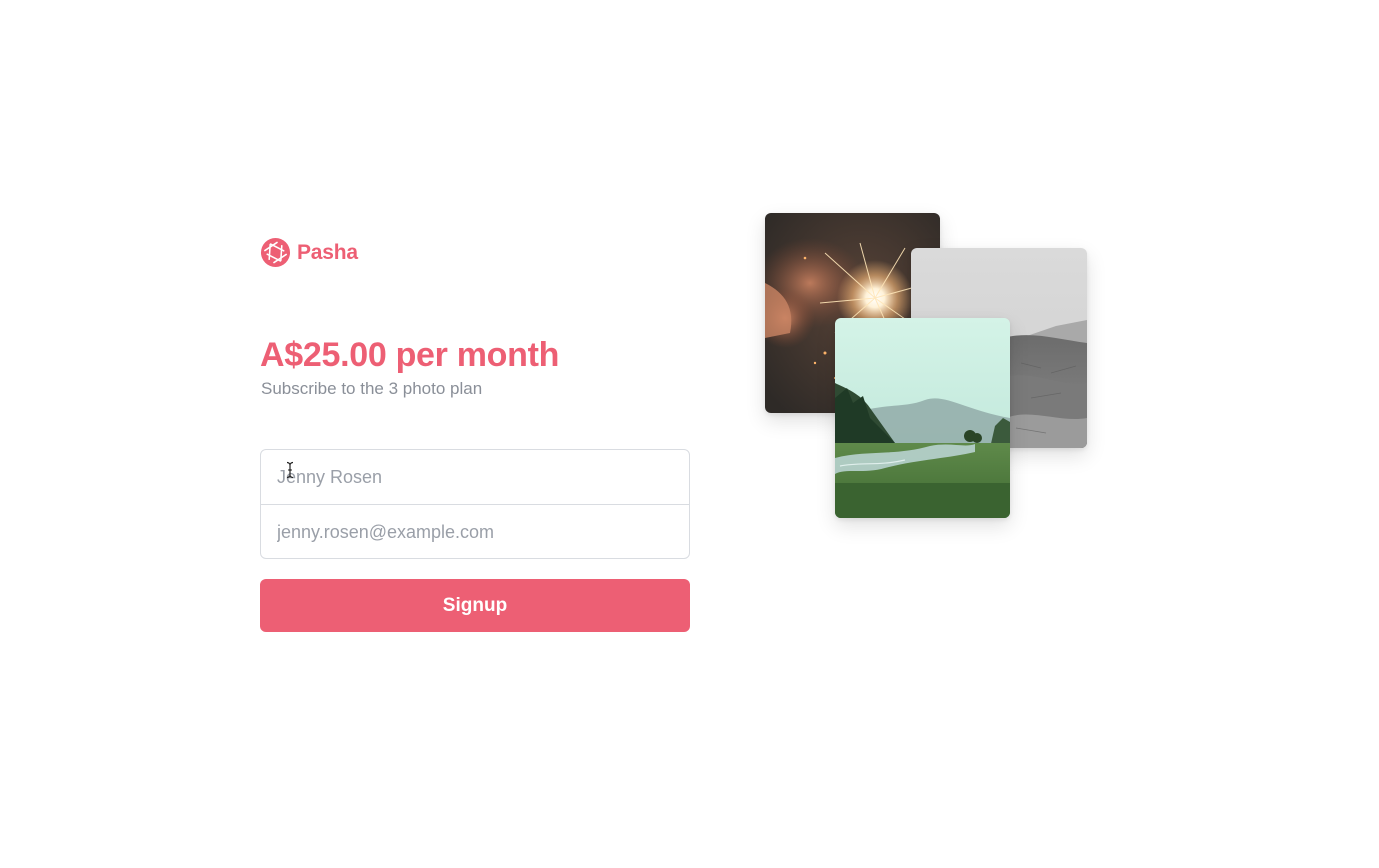 The image size is (1379, 868). I want to click on brand: Pasha, so click(309, 252).